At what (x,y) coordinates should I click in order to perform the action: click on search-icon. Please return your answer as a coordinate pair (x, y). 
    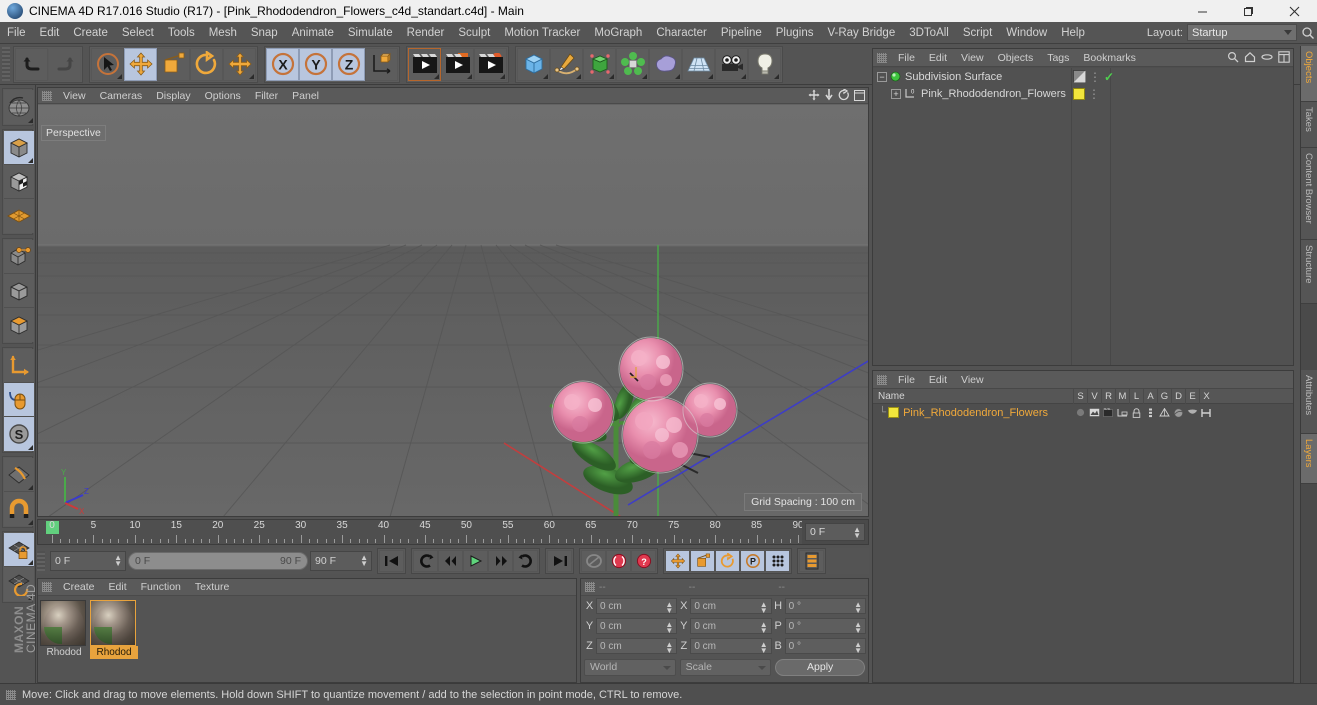
    Looking at the image, I should click on (1308, 33).